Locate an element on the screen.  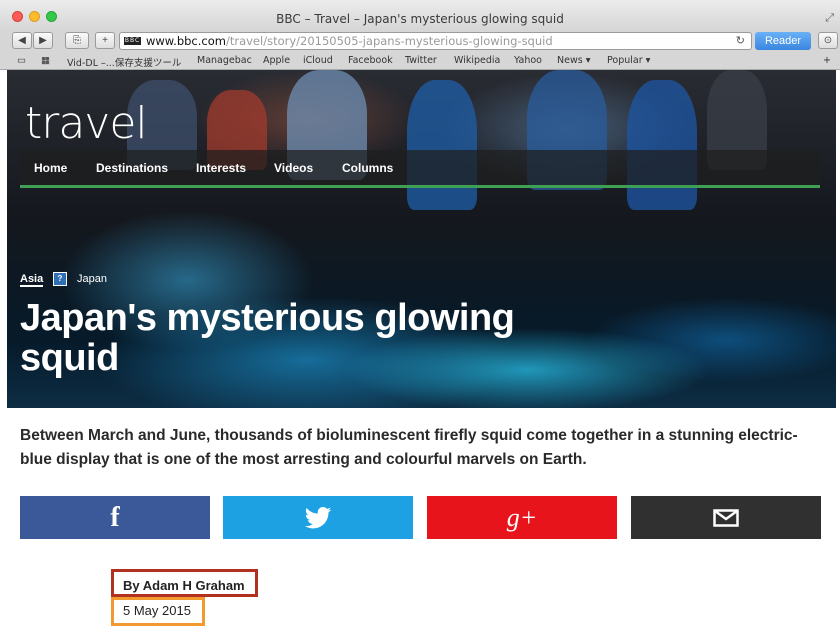
nav-interests: Interests is located at coordinates (221, 168).